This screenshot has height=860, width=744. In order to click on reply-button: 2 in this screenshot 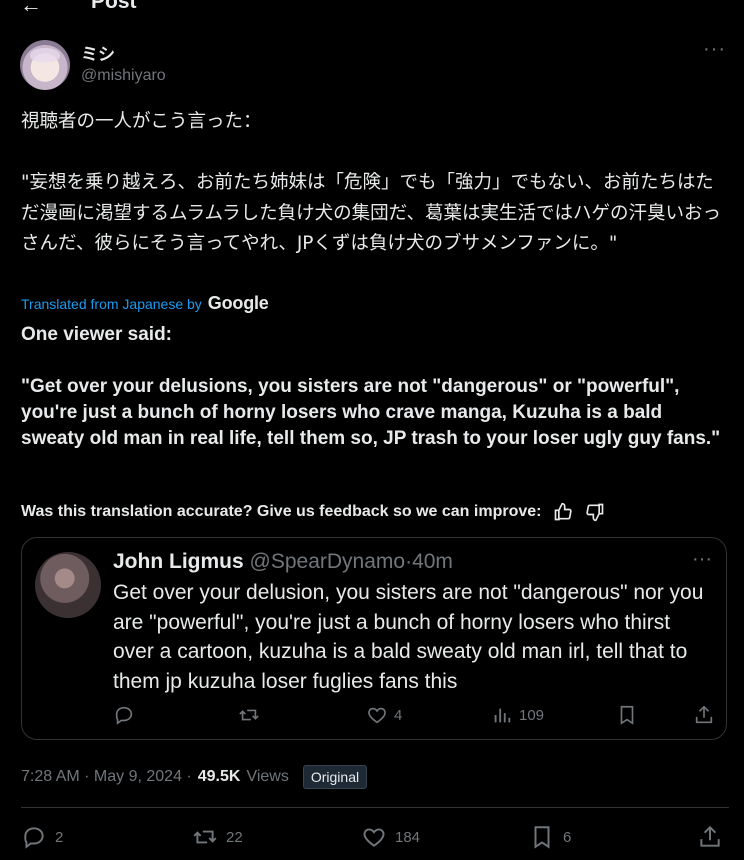, I will do `click(42, 837)`.